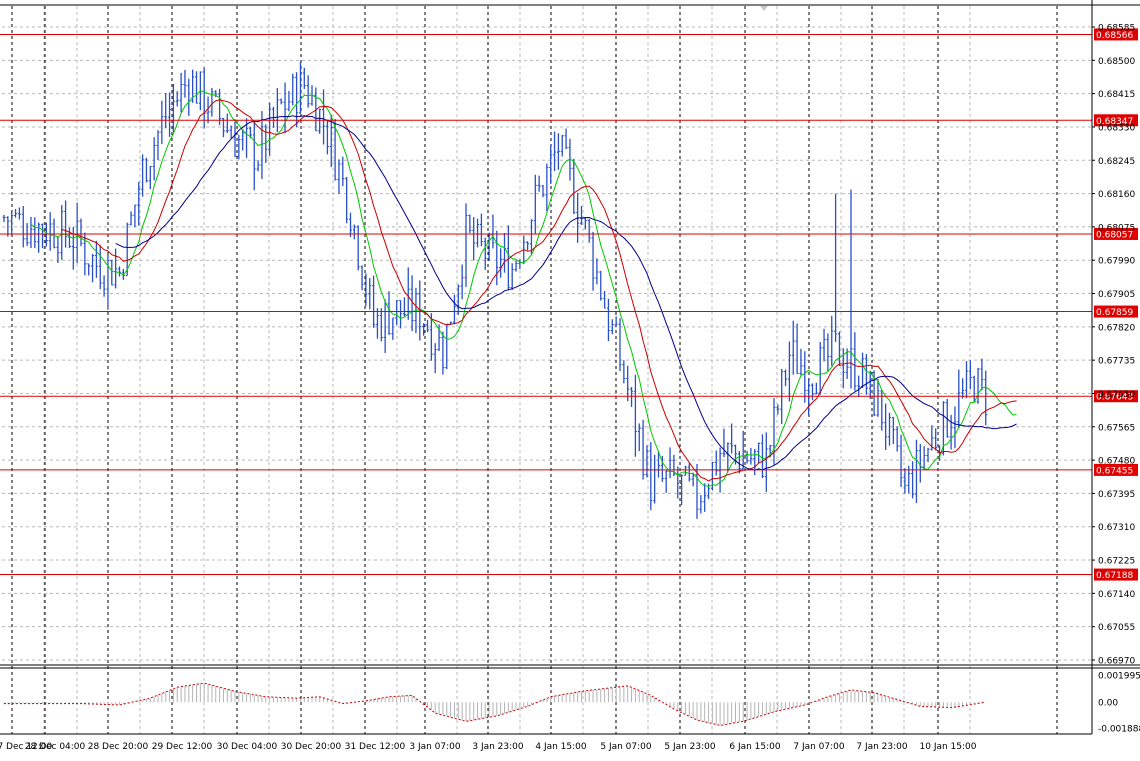  I want to click on time-tick-label: 28 Dec 04:00, so click(55, 747).